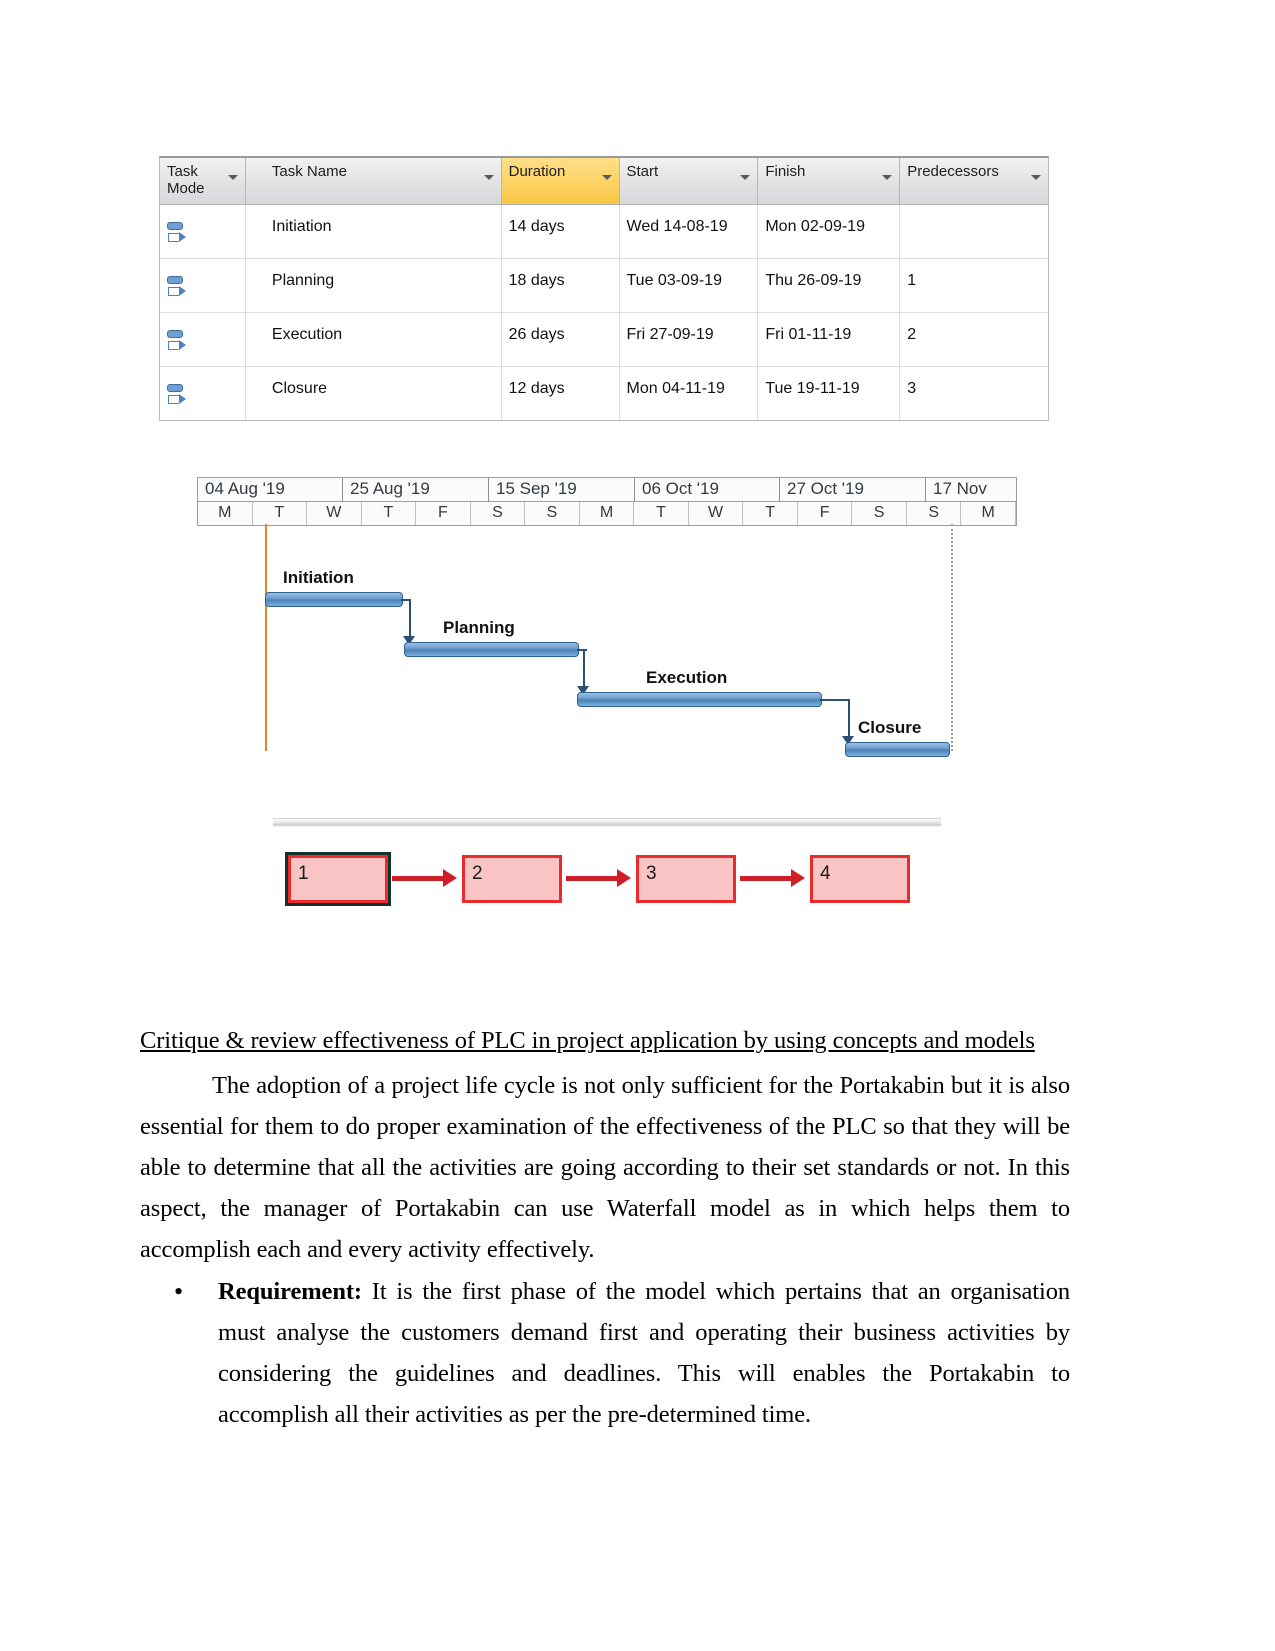 This screenshot has width=1275, height=1651. Describe the element at coordinates (829, 339) in the screenshot. I see `cell-finish: Fri 01-11-19` at that location.